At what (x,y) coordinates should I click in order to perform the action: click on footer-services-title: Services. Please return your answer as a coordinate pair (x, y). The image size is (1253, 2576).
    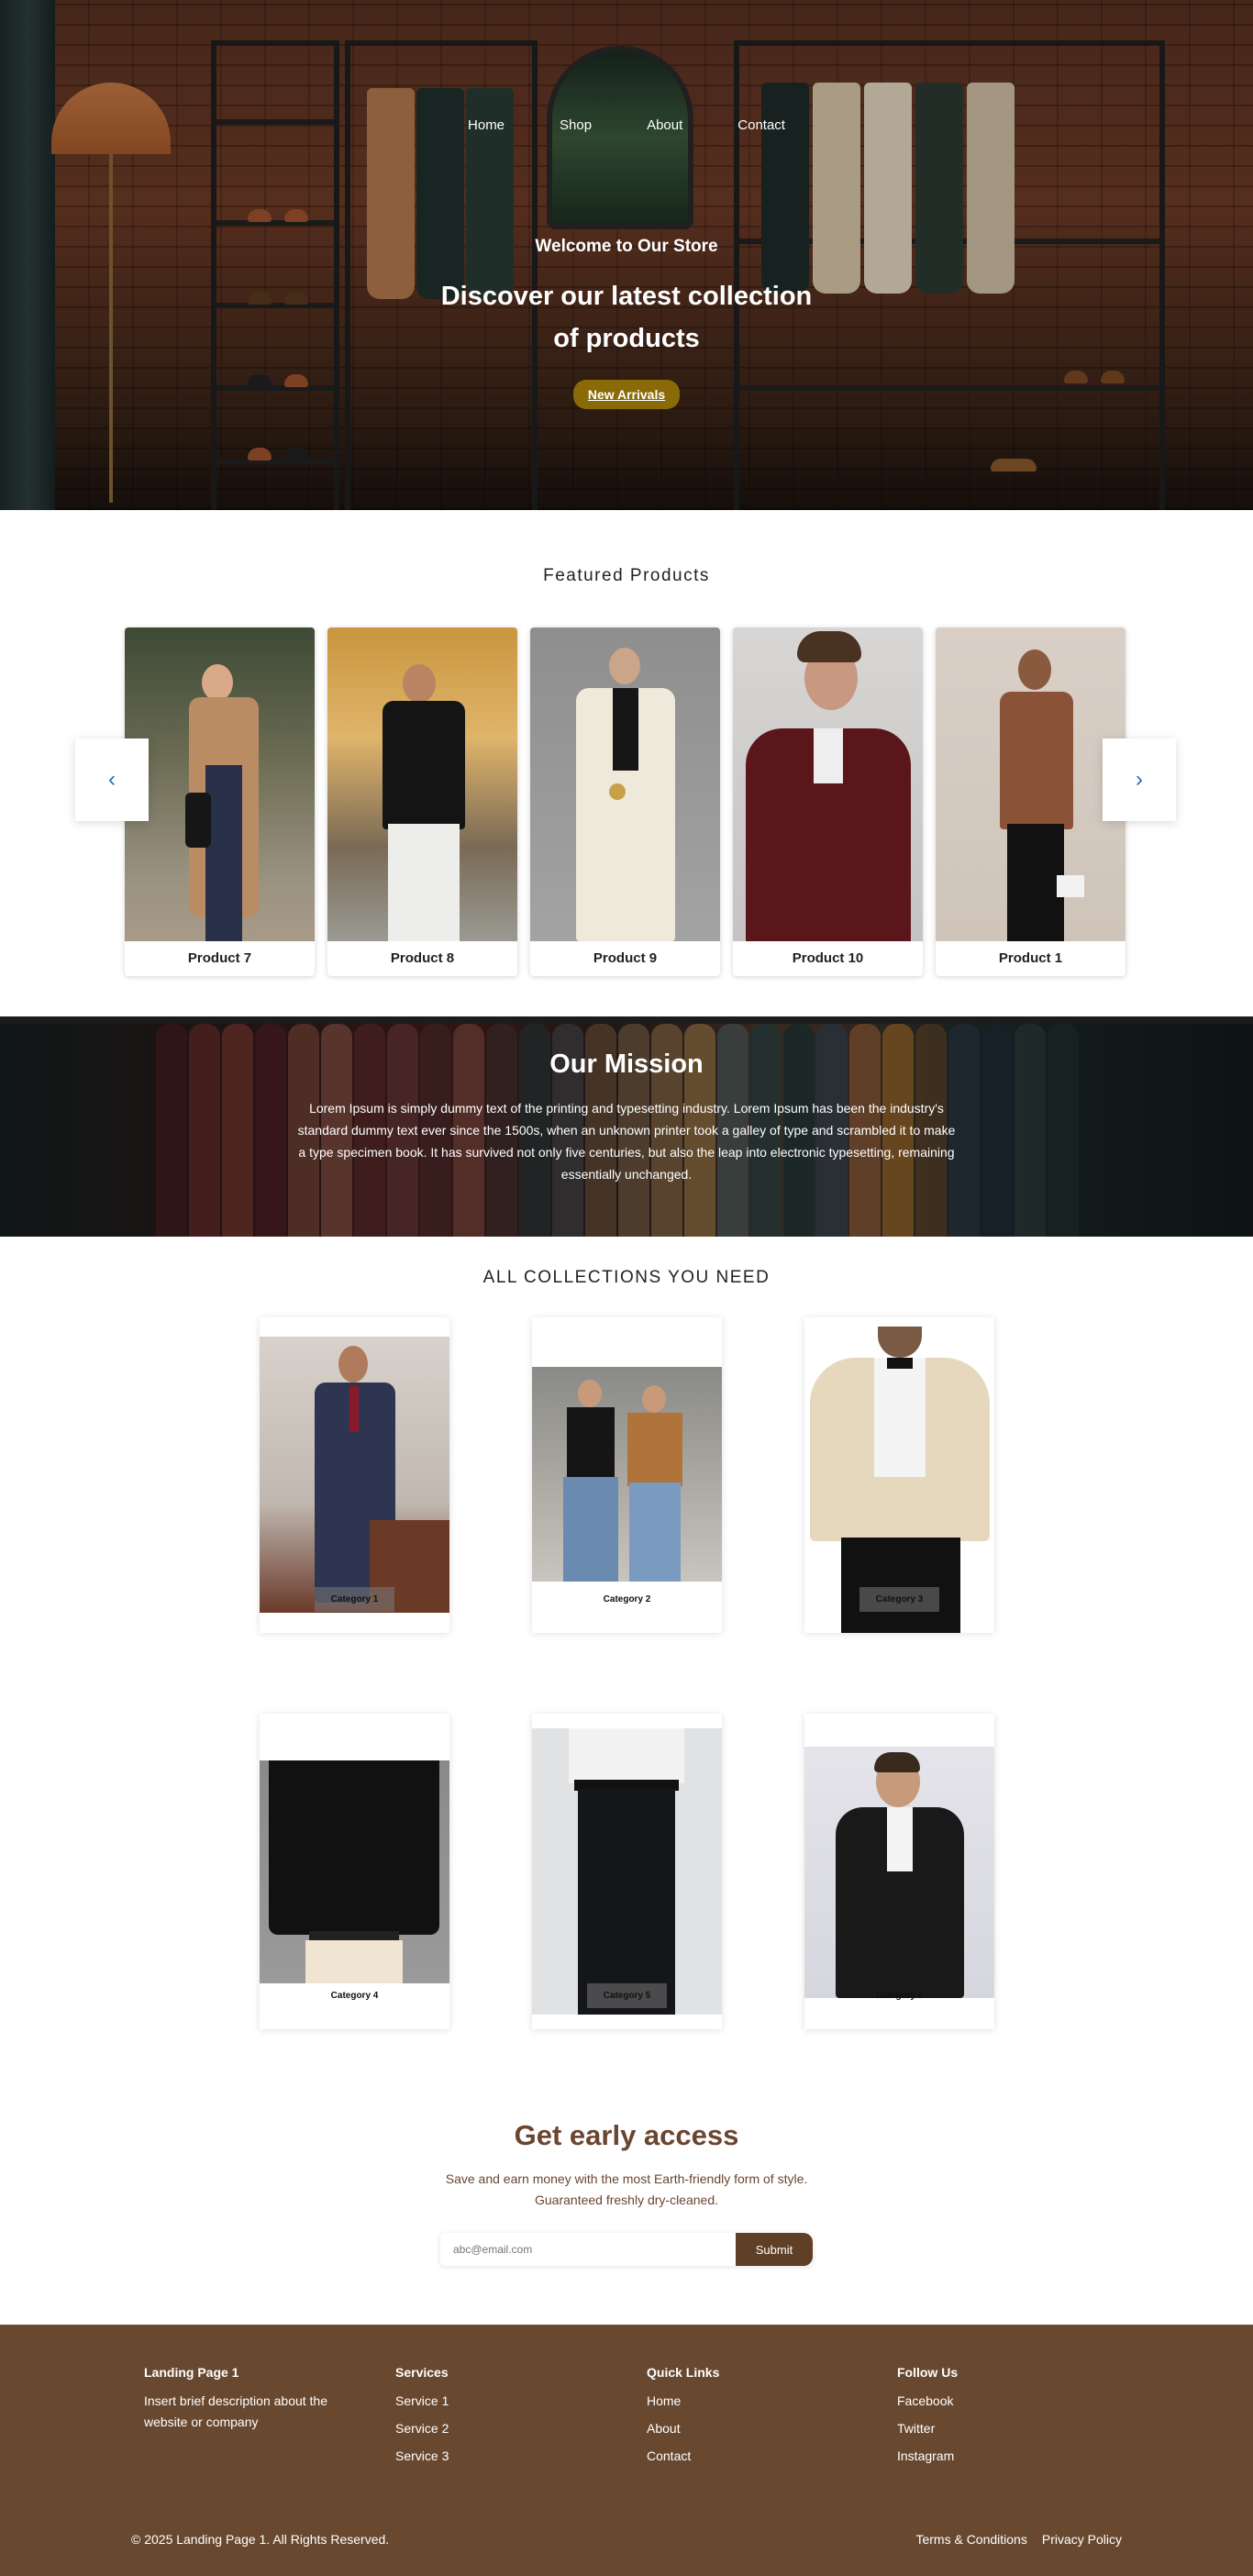
    Looking at the image, I should click on (422, 2372).